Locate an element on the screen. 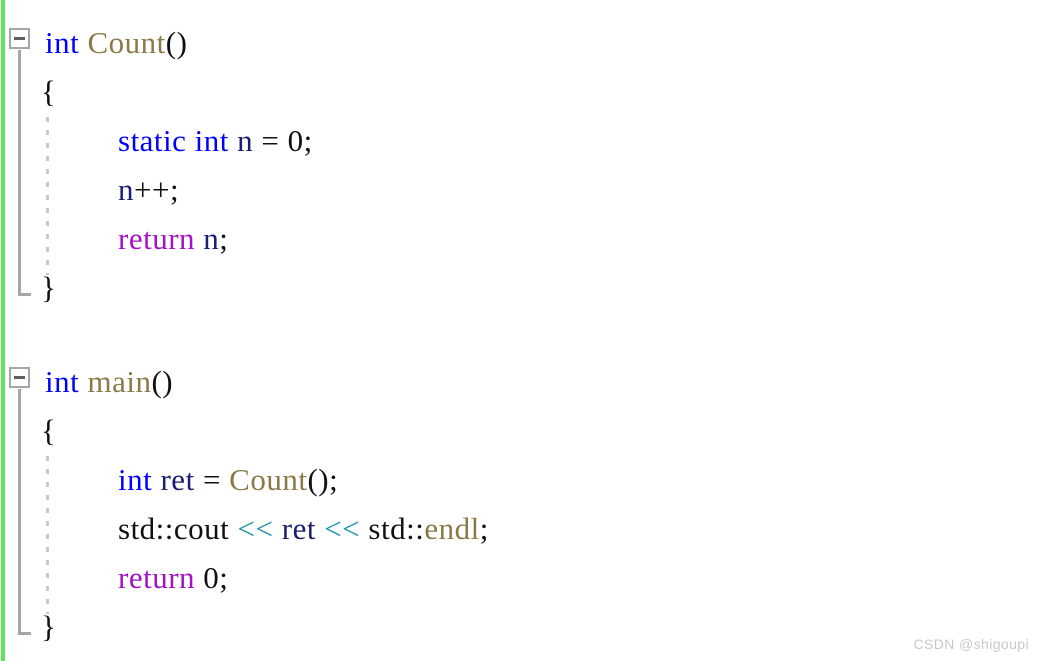  token-kw: static is located at coordinates (152, 140).